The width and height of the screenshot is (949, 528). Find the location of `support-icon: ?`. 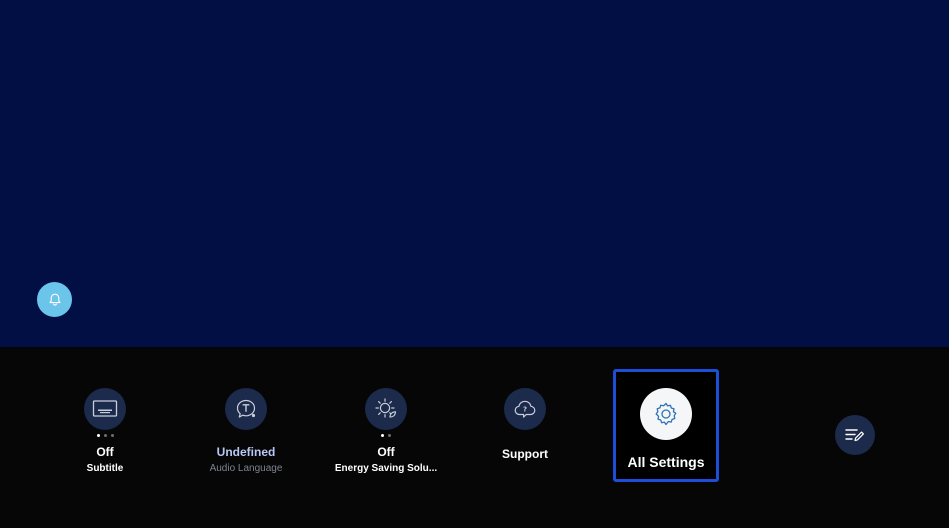

support-icon: ? is located at coordinates (525, 409).